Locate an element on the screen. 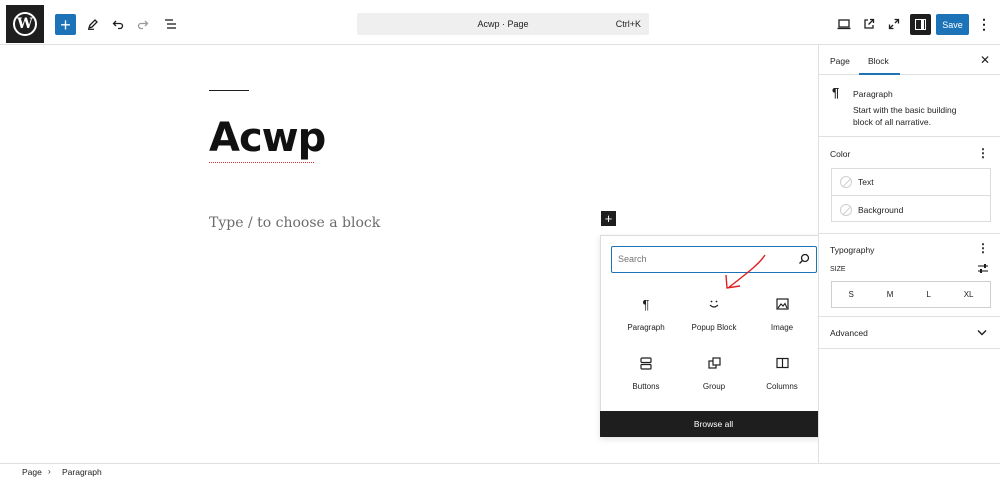  color-option-label: Text is located at coordinates (866, 182).